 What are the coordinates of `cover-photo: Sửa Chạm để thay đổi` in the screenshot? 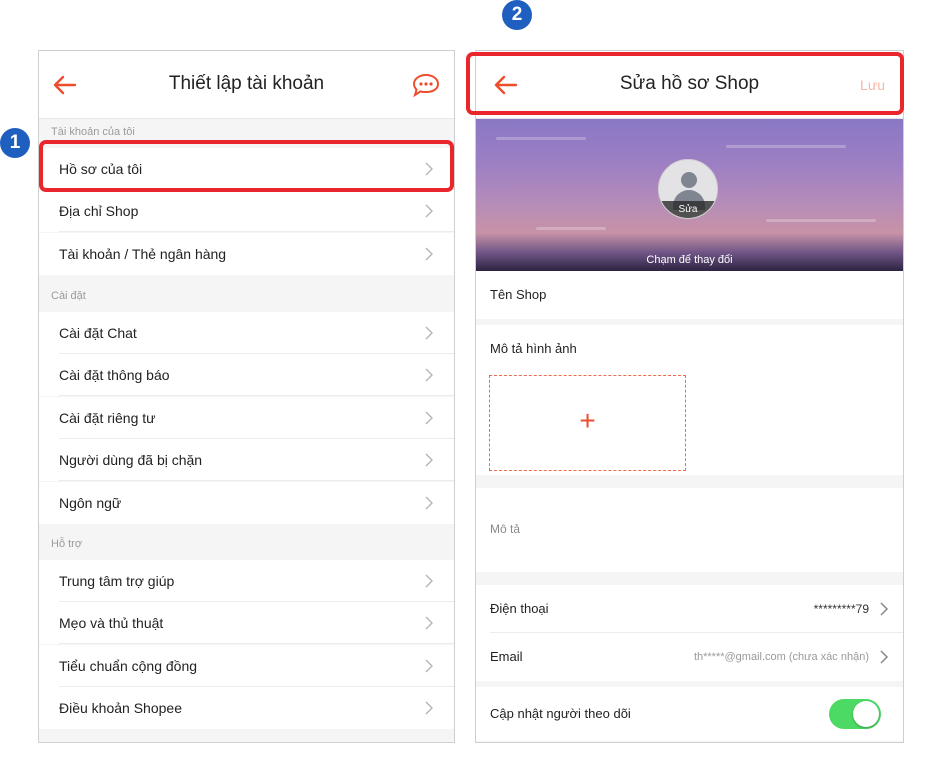 It's located at (689, 195).